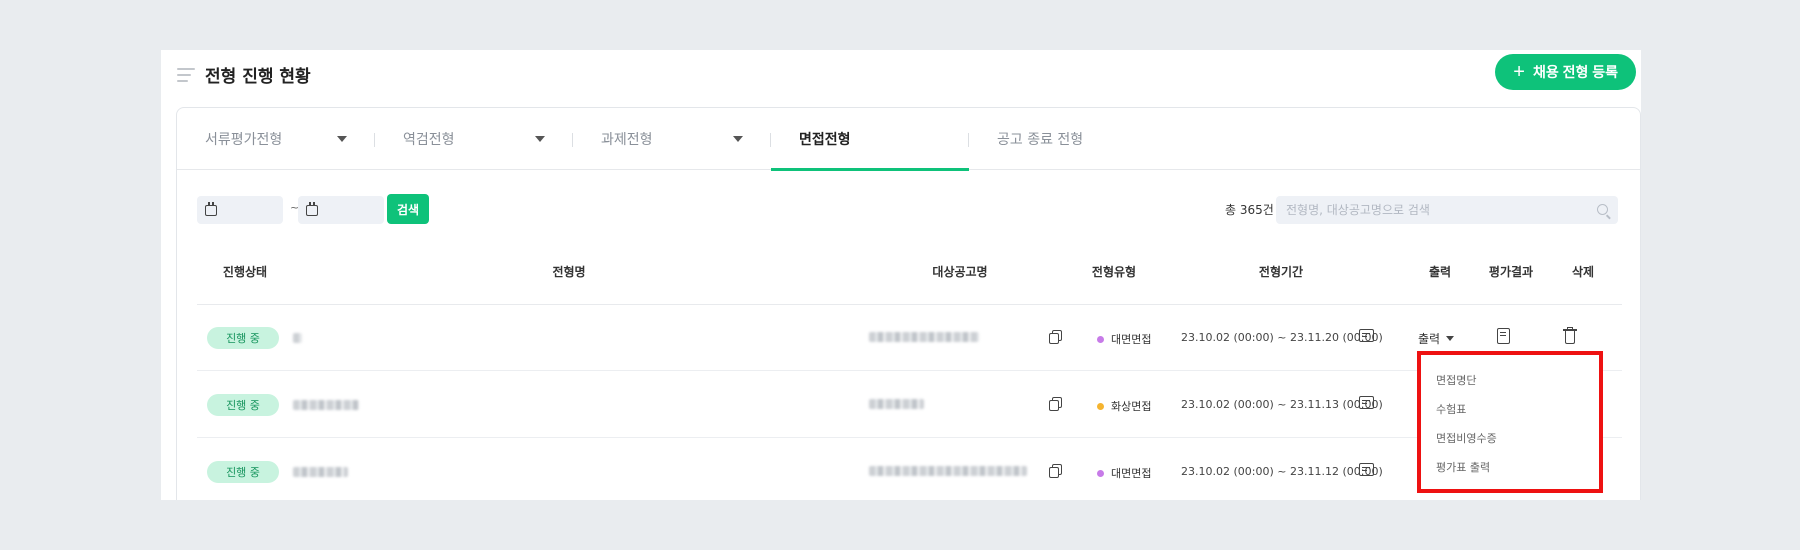 Image resolution: width=1800 pixels, height=550 pixels. I want to click on column-header-posting-name: 대상공고명, so click(960, 272).